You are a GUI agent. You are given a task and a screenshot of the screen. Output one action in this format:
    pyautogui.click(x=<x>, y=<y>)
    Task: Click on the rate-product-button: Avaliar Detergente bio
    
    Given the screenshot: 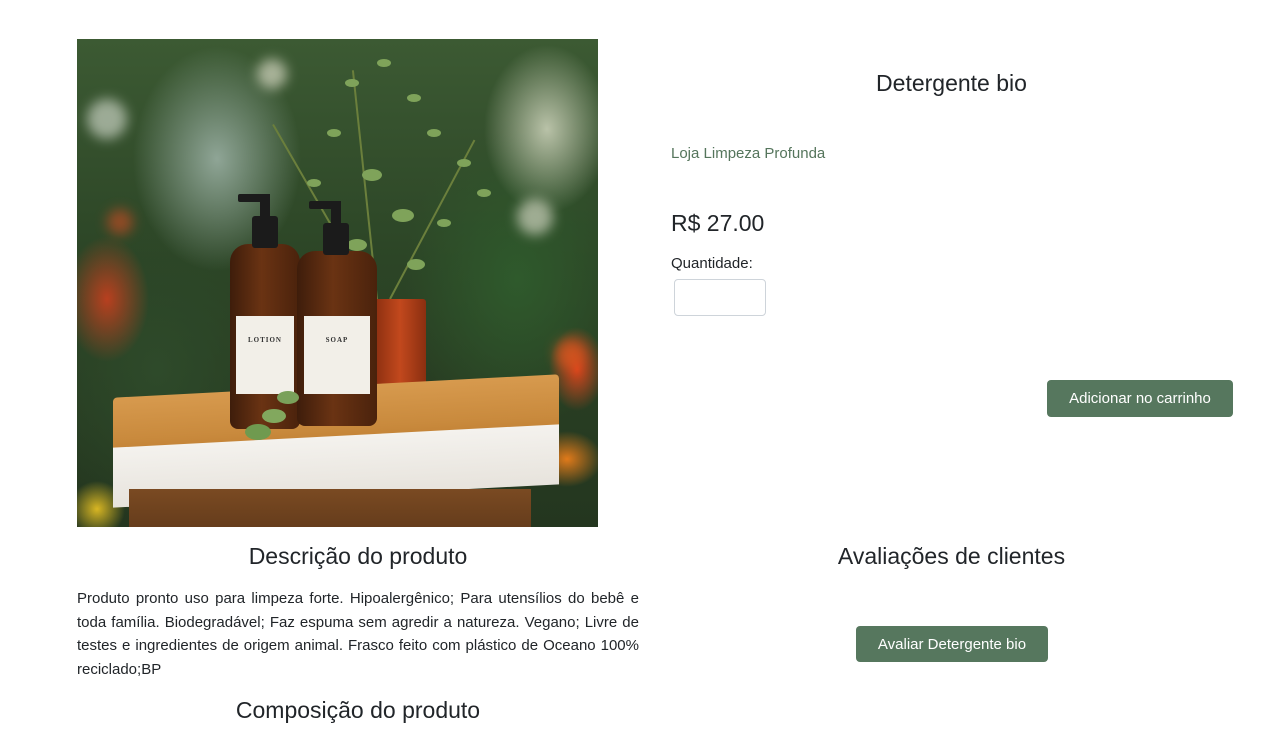 What is the action you would take?
    pyautogui.click(x=952, y=644)
    